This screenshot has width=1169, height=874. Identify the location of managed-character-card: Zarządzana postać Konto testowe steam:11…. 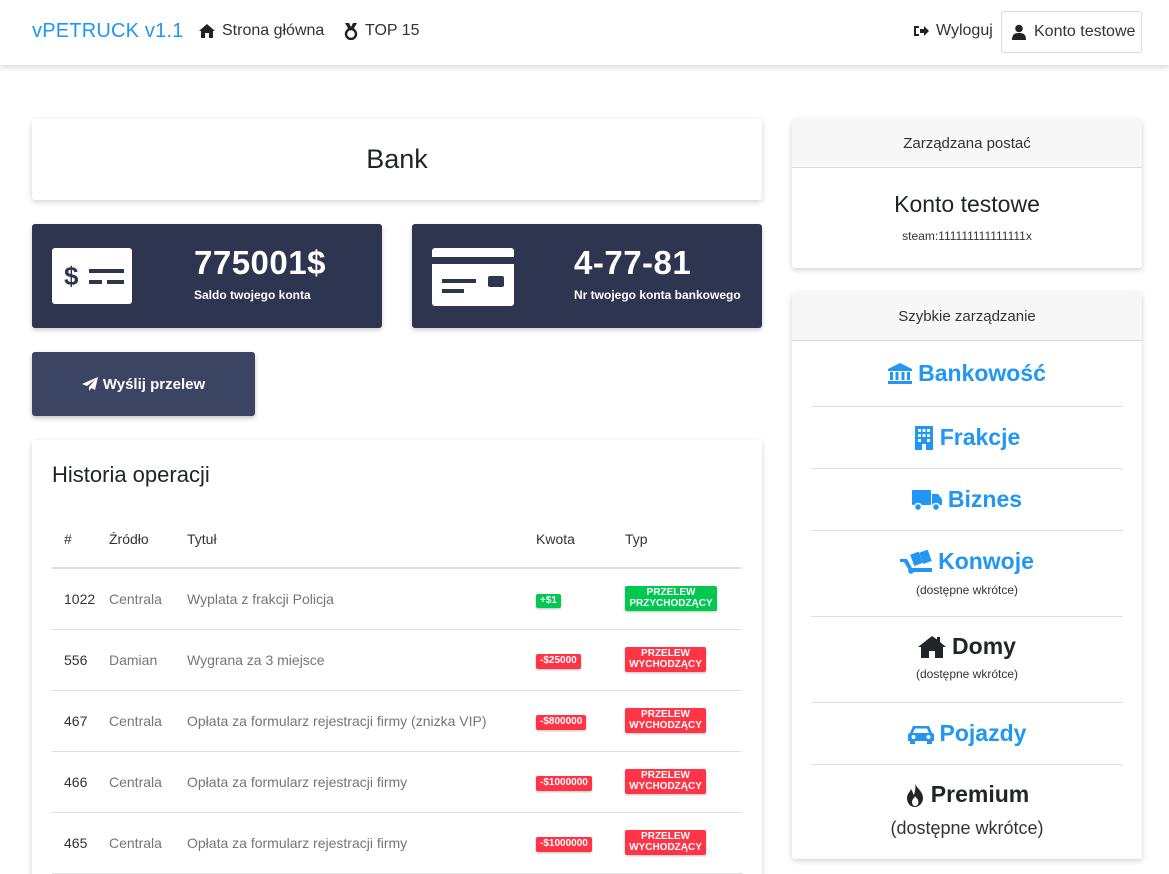
(967, 193).